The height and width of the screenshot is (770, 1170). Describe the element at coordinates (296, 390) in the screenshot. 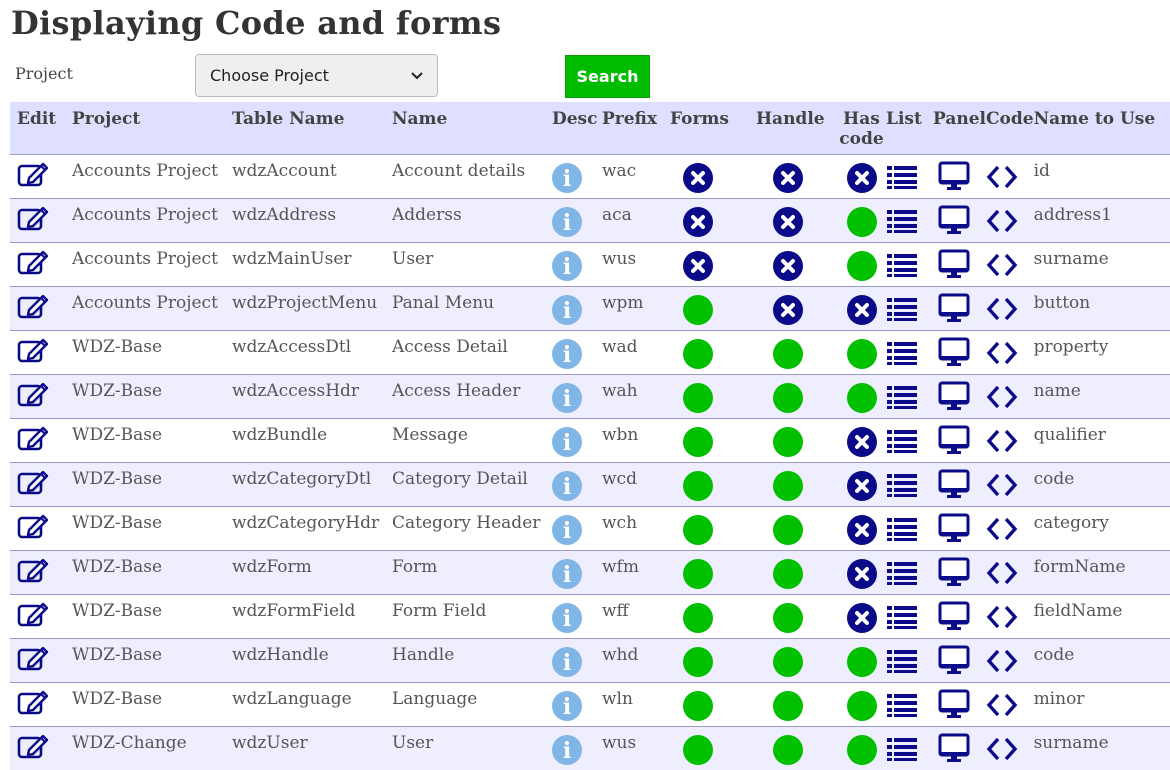

I see `cell-table-name: wdzAccessHdr` at that location.